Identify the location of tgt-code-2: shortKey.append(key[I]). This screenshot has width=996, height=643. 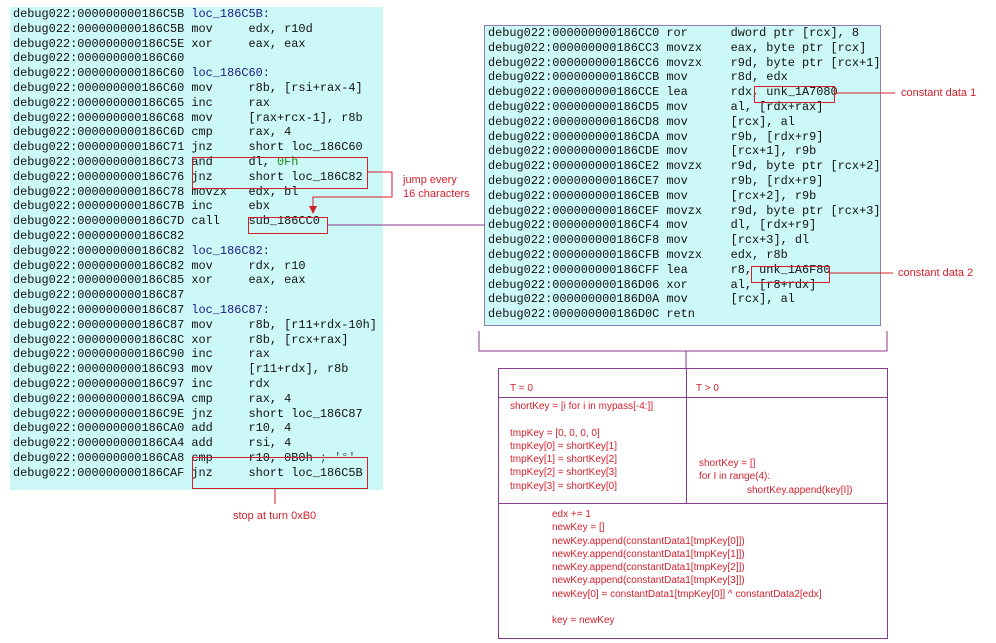
(800, 490).